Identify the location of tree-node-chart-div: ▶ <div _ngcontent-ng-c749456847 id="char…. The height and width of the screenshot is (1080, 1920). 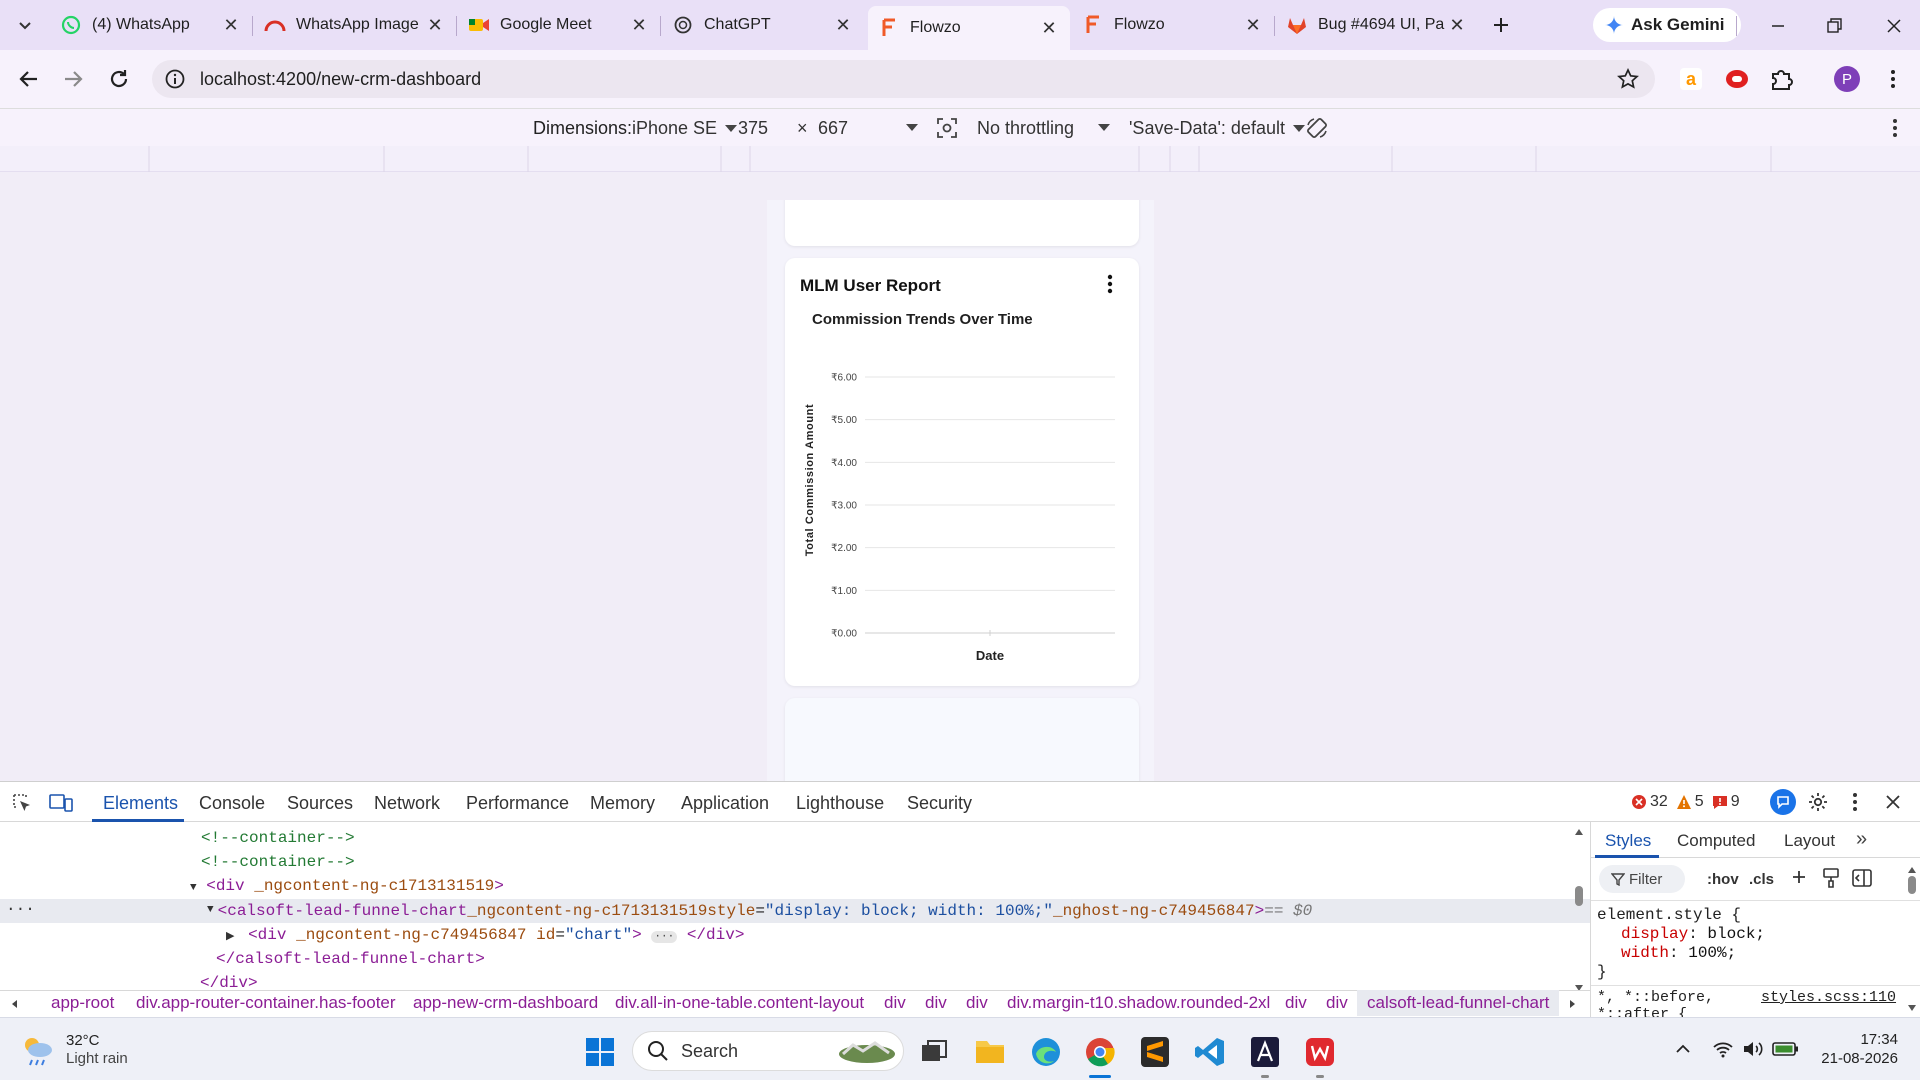
(485, 935).